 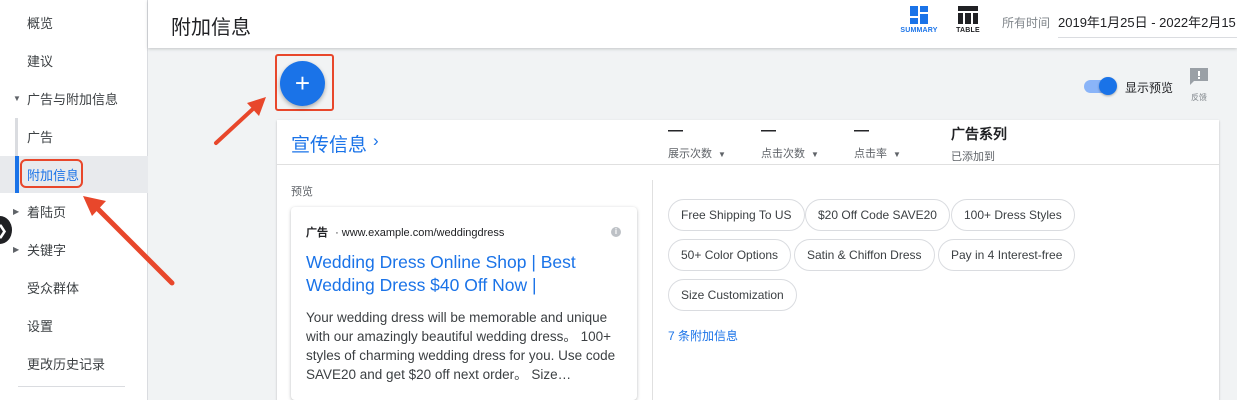 What do you see at coordinates (47, 212) in the screenshot?
I see `sidebar-item-label: 着陆页` at bounding box center [47, 212].